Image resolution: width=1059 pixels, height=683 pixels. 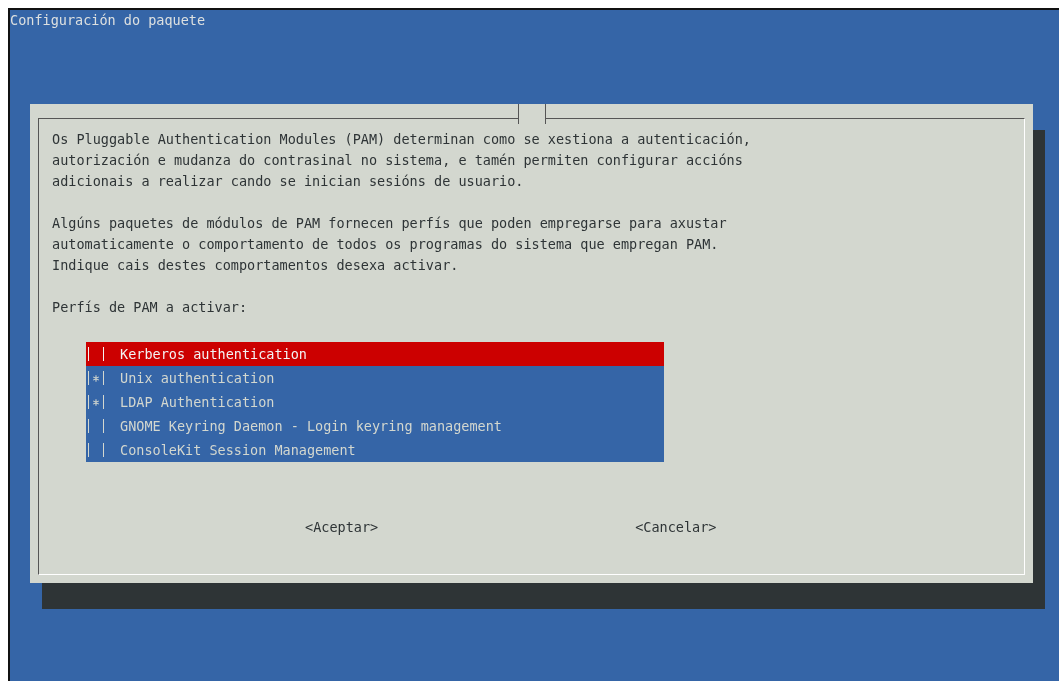 I want to click on list-item: LDAP Authentication, so click(x=375, y=402).